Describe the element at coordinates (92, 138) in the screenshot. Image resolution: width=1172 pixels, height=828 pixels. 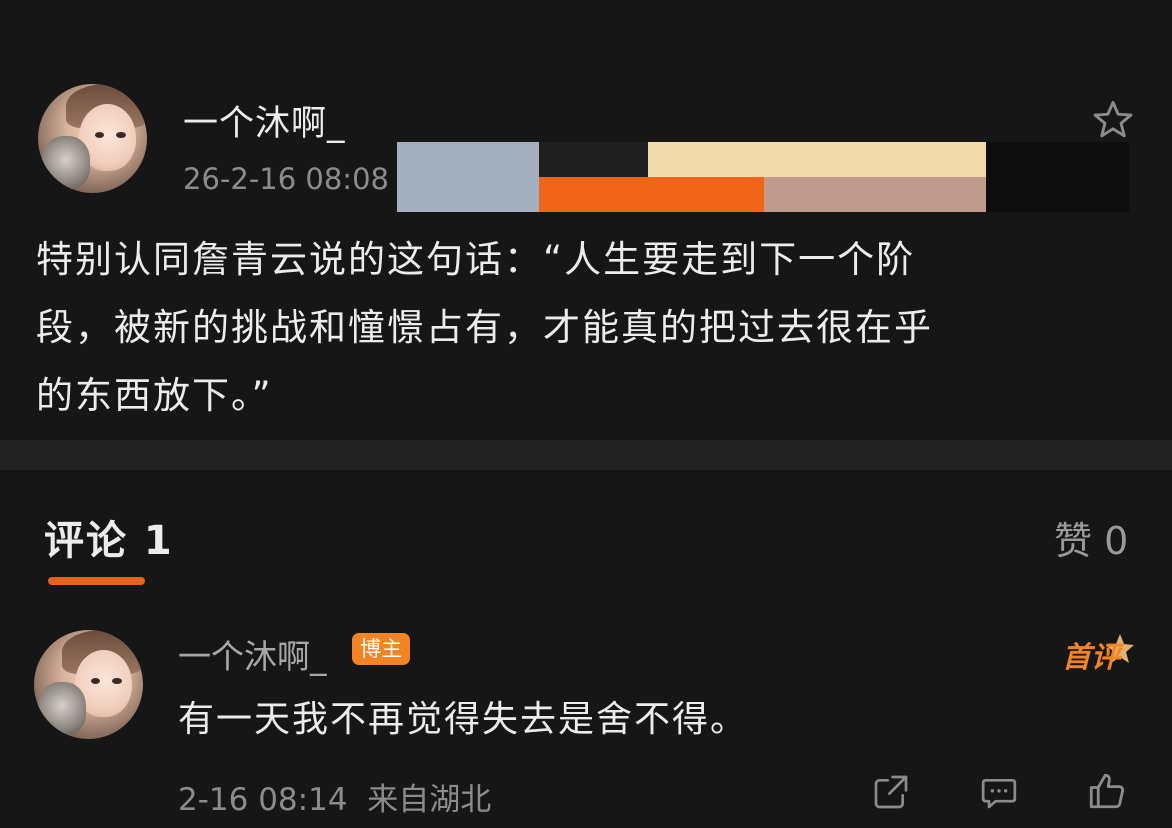
I see `post-author-avatar` at that location.